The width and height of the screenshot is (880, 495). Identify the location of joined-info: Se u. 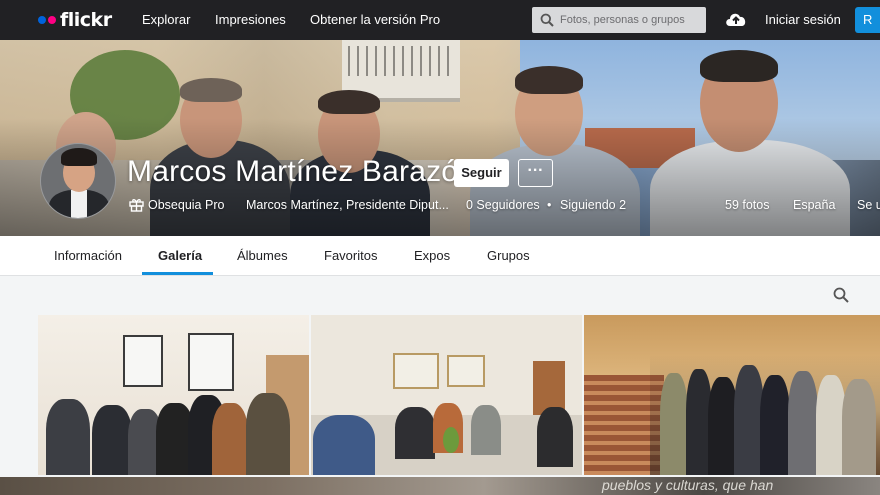
(868, 205).